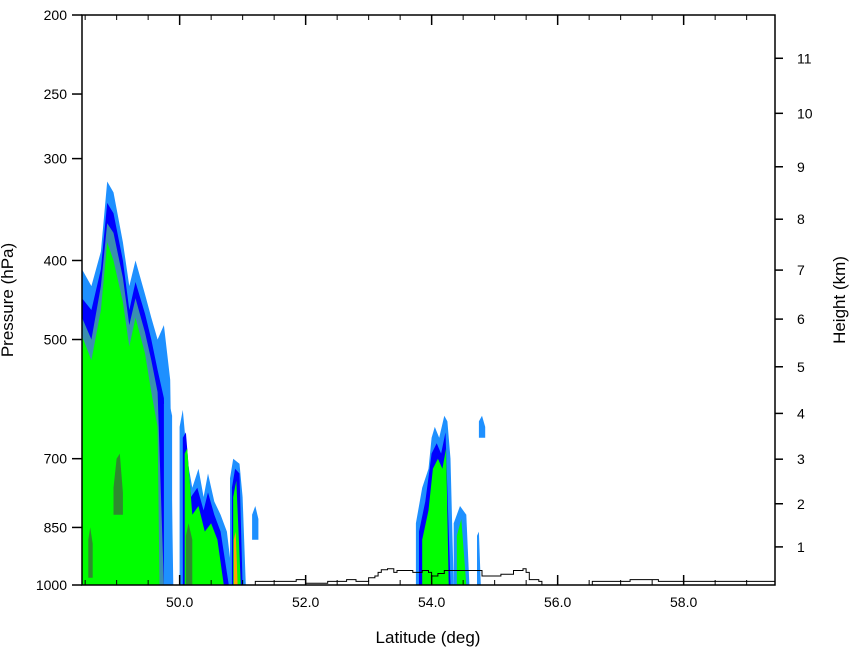 The image size is (850, 650). I want to click on y2-tick-label: 8, so click(801, 219).